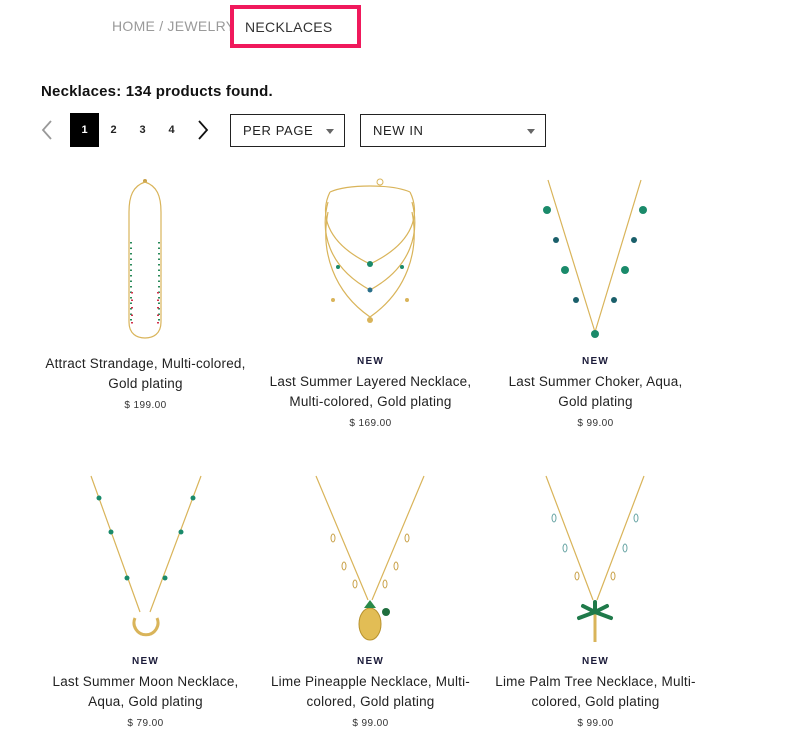 This screenshot has width=810, height=744. What do you see at coordinates (370, 381) in the screenshot?
I see `product-name-line: Last Summer Layered Necklace,` at bounding box center [370, 381].